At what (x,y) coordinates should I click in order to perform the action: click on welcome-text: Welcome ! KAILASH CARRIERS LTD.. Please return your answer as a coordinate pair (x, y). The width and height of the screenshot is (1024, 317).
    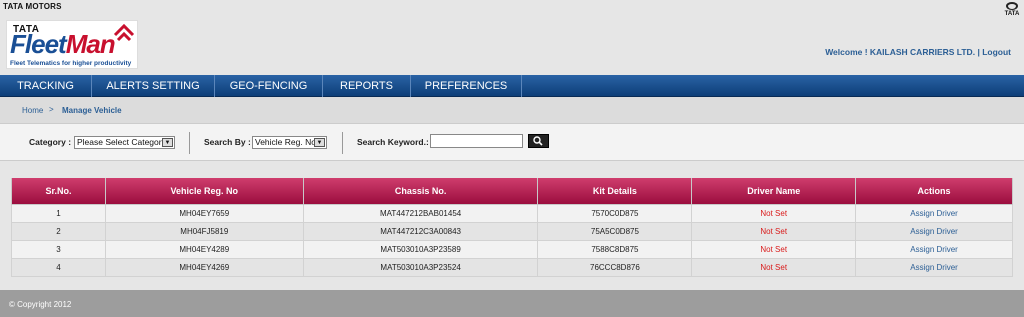
    Looking at the image, I should click on (900, 52).